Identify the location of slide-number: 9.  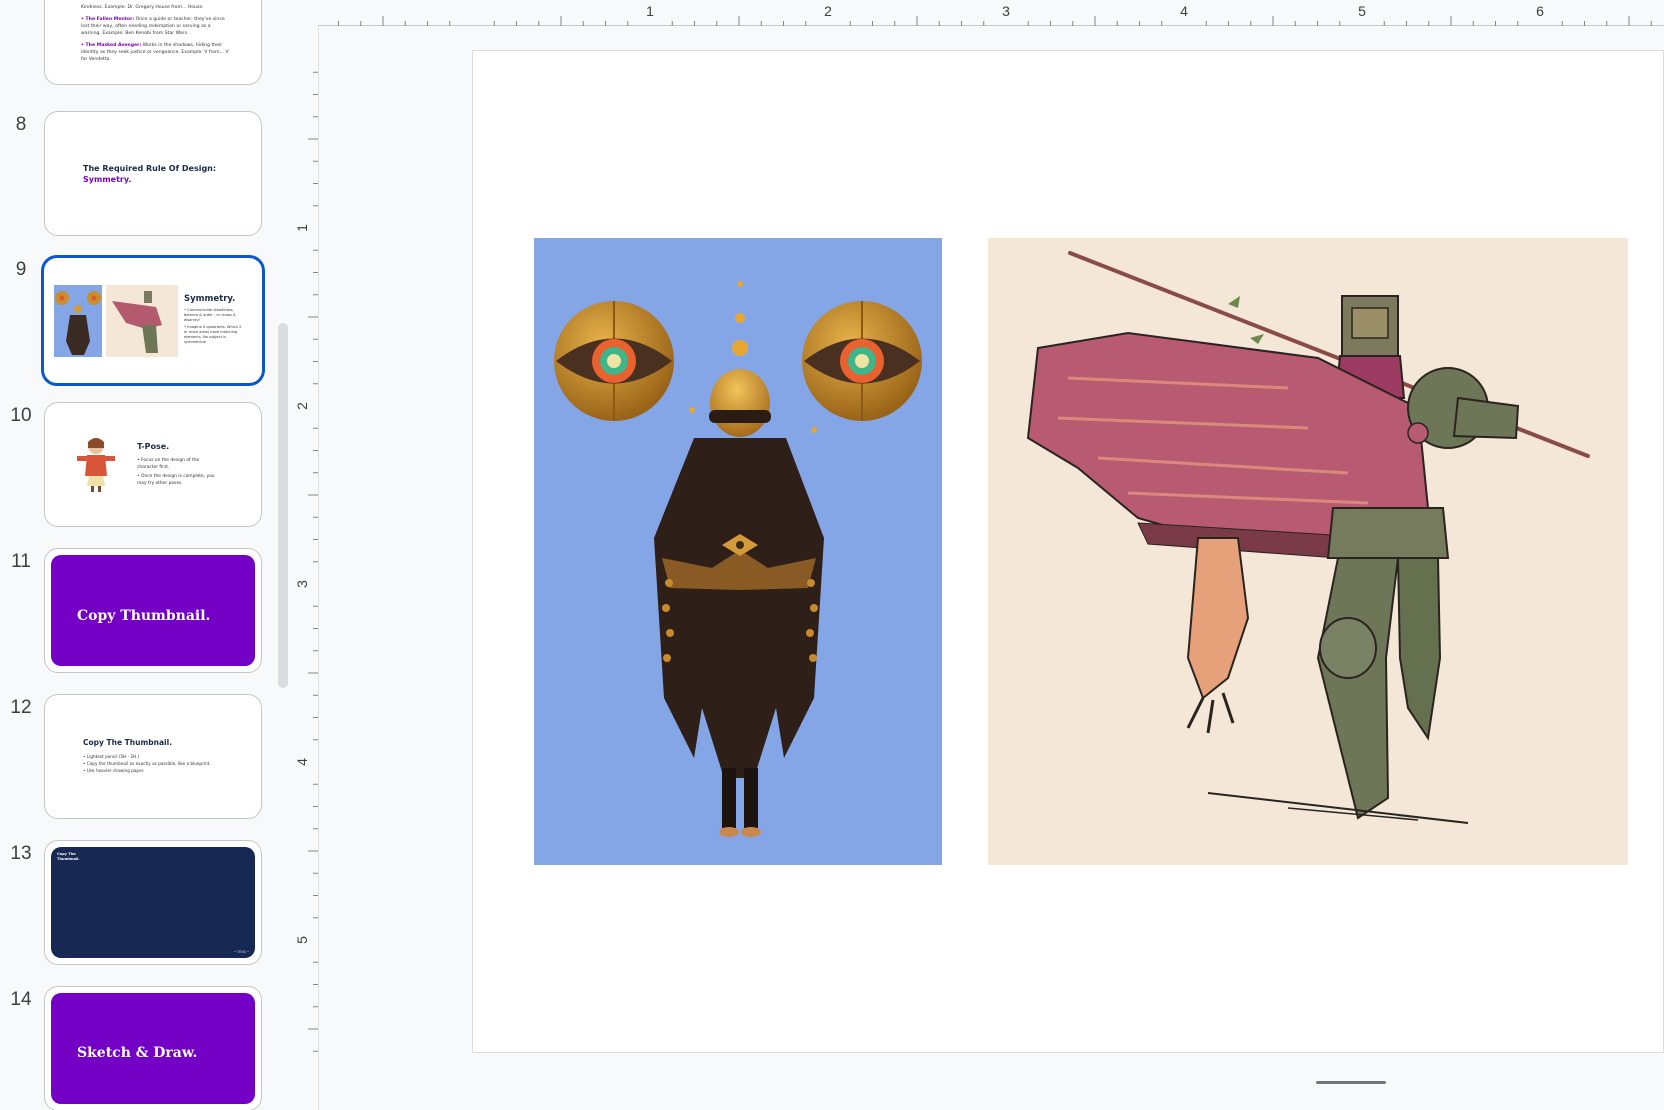
(21, 269).